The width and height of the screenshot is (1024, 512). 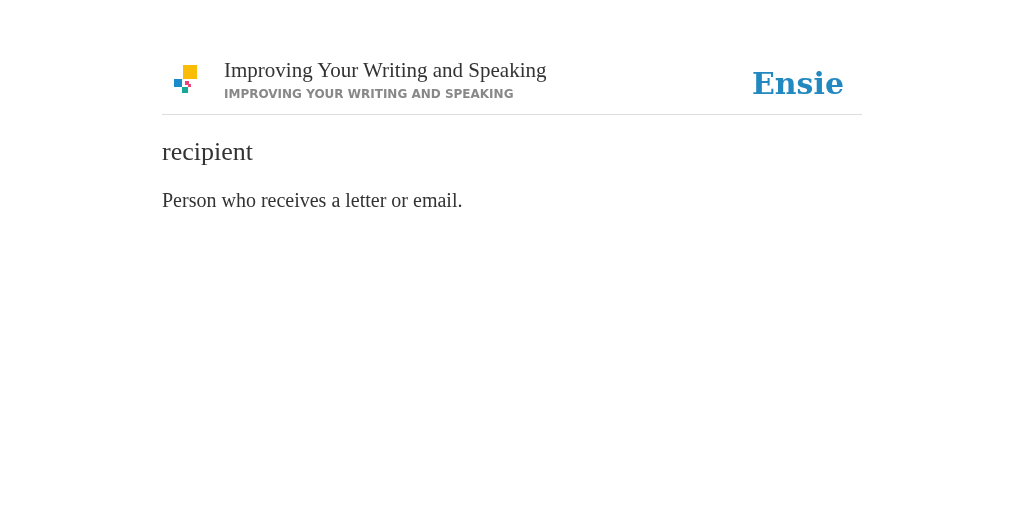 What do you see at coordinates (313, 200) in the screenshot?
I see `entry-definition: Person who receives a letter or email.` at bounding box center [313, 200].